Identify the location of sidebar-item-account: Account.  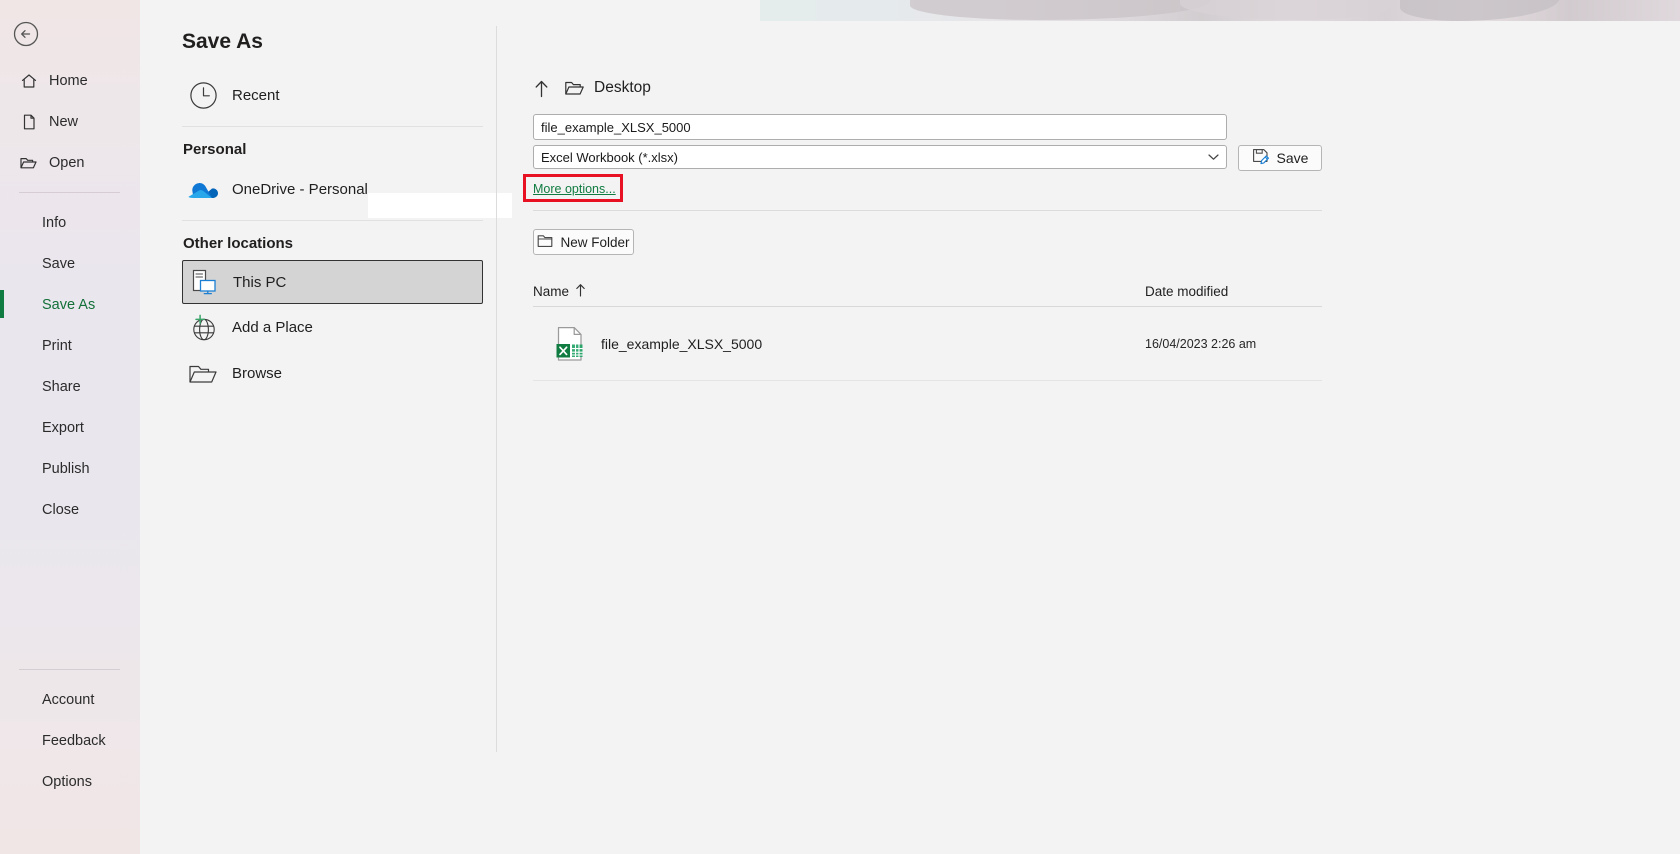
(70, 699).